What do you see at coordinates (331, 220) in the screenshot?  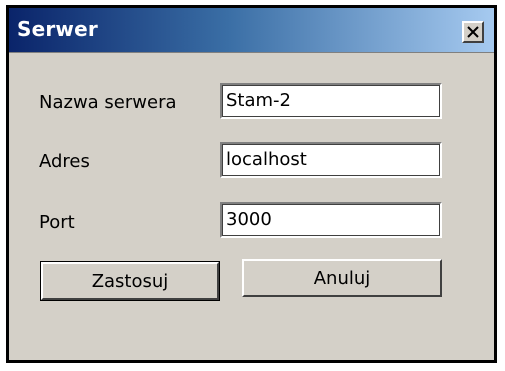 I see `port-field: 3000` at bounding box center [331, 220].